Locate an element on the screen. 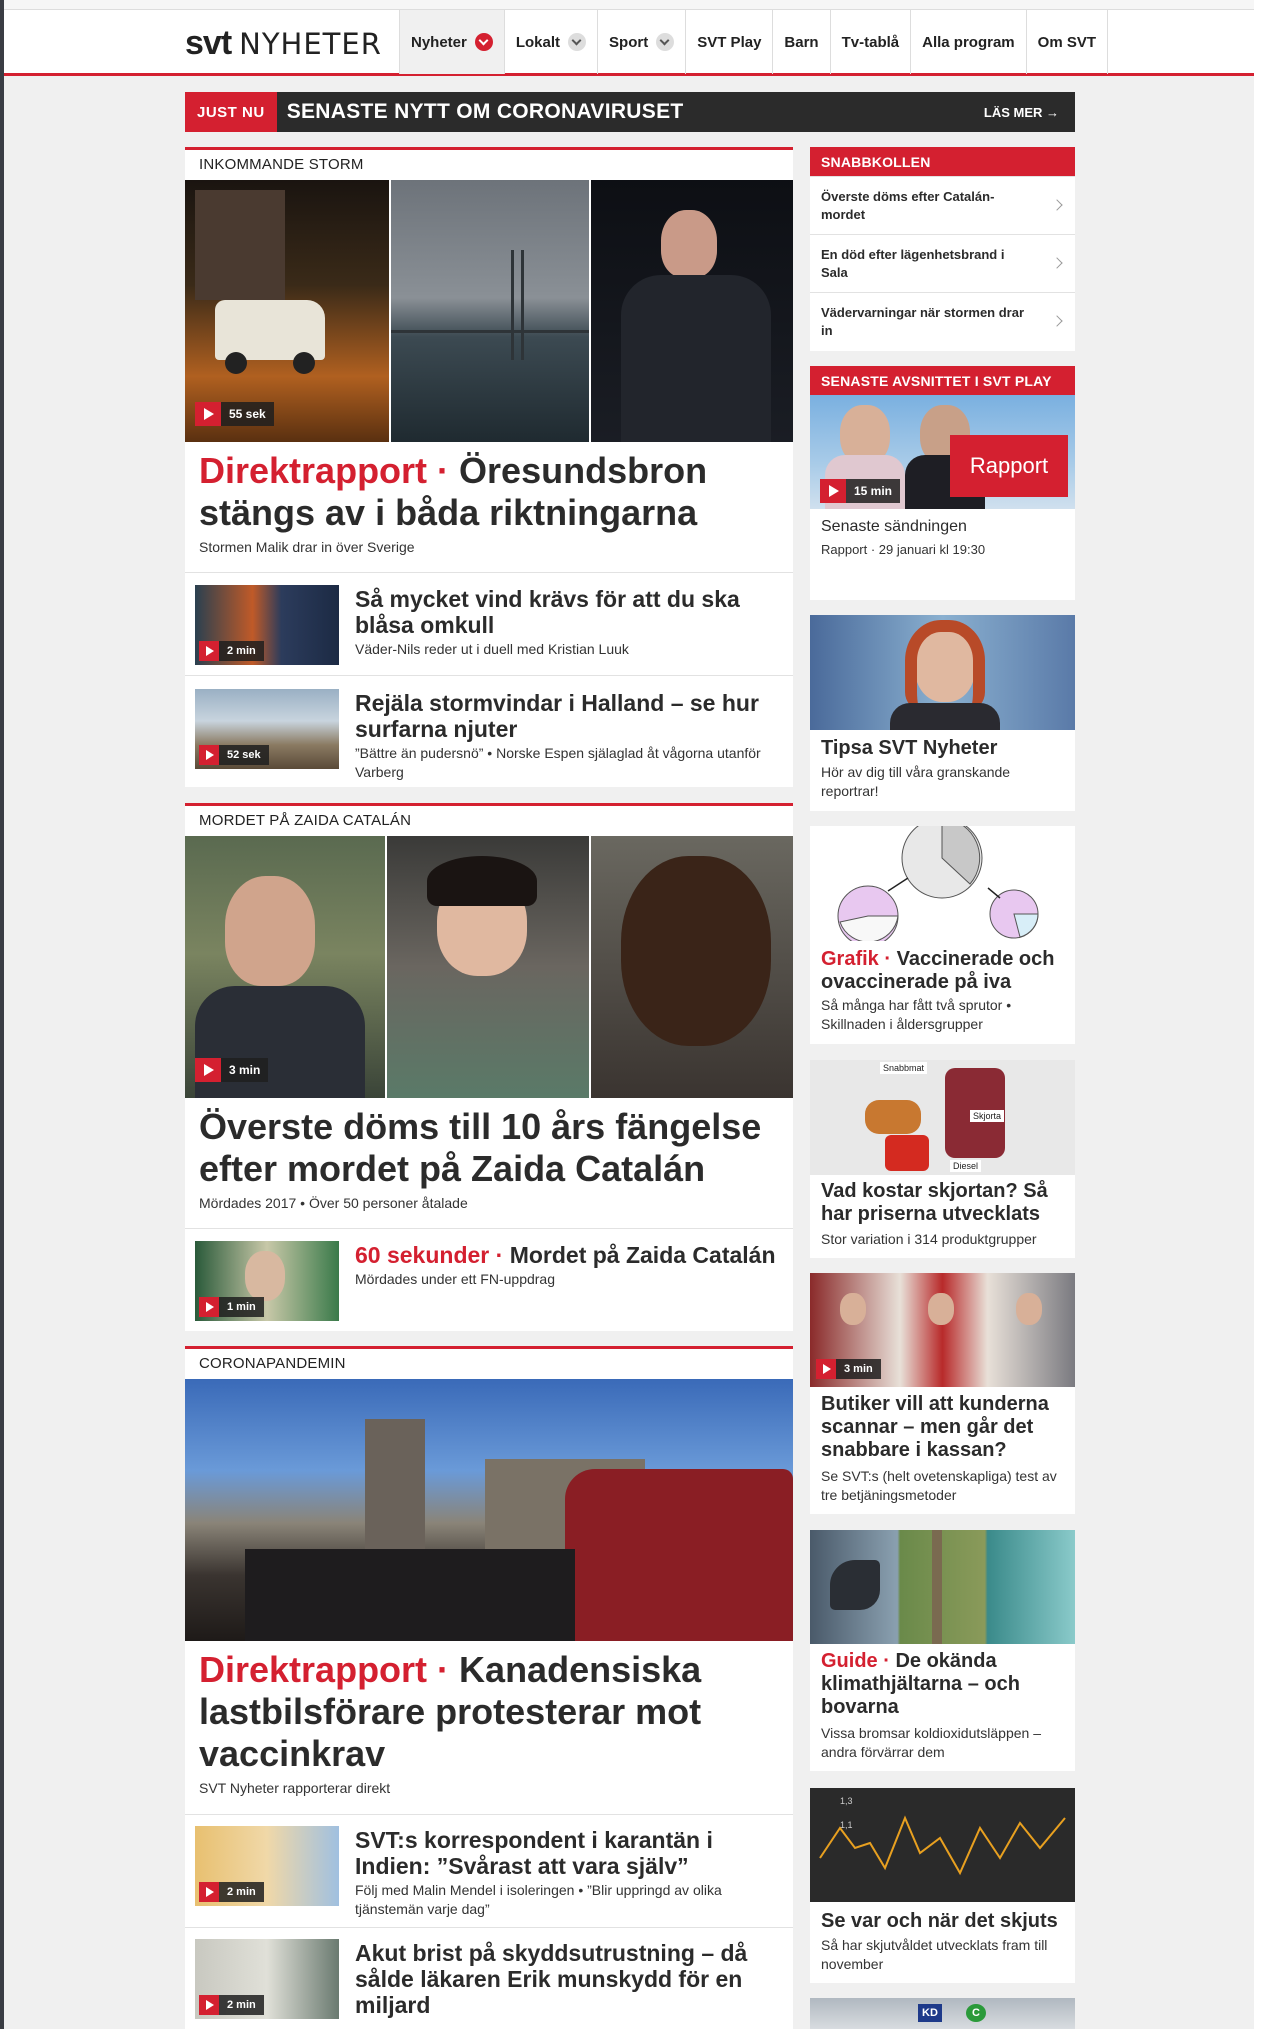 Image resolution: width=1268 pixels, height=2029 pixels. article-sub: Mördades under ett FN-uppdrag is located at coordinates (455, 1279).